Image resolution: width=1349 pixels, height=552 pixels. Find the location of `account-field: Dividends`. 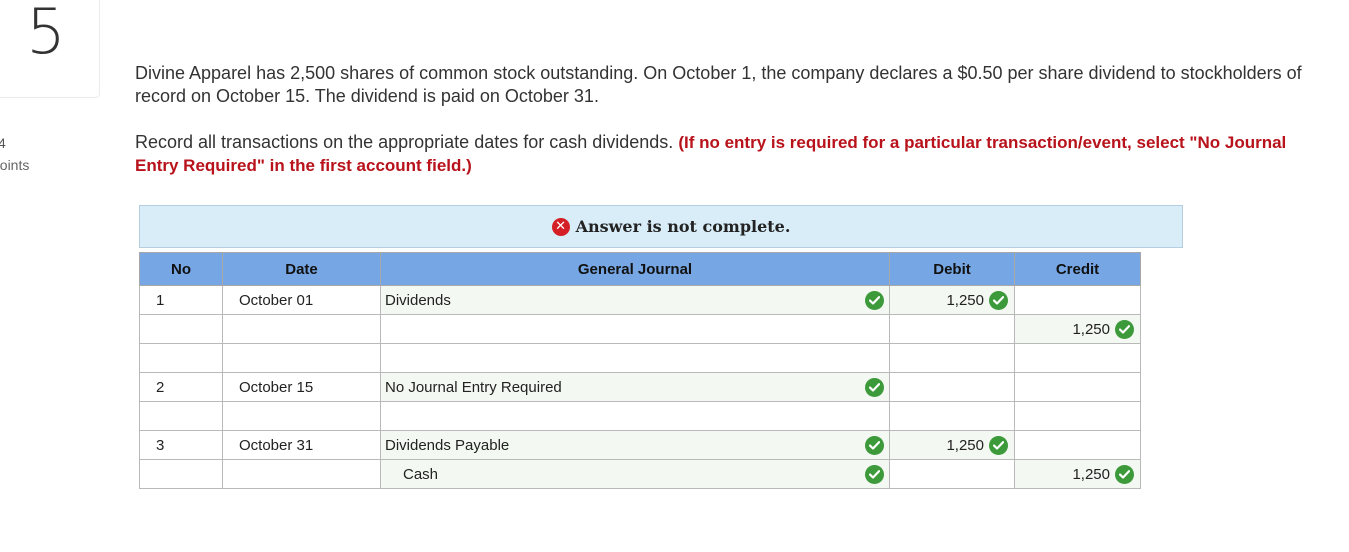

account-field: Dividends is located at coordinates (635, 300).